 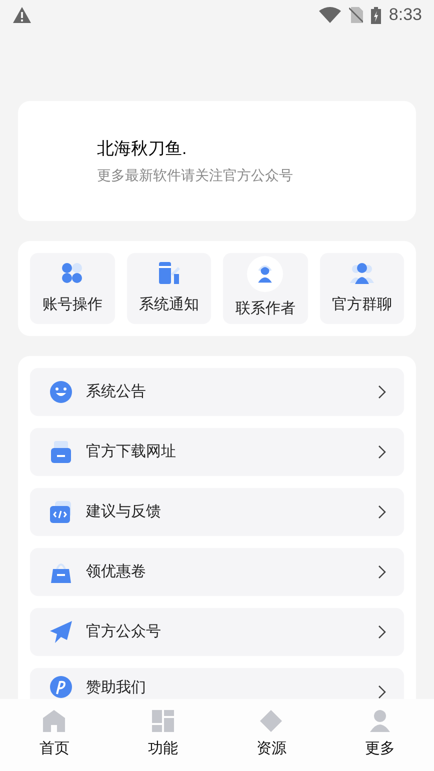 What do you see at coordinates (61, 392) in the screenshot?
I see `smiley-icon` at bounding box center [61, 392].